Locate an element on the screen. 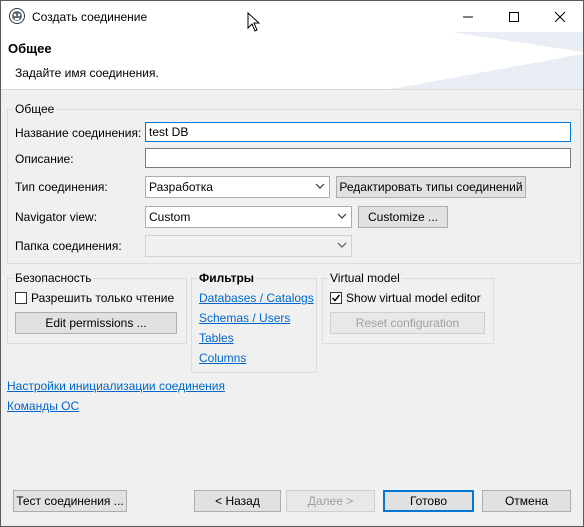 The width and height of the screenshot is (584, 527). reset-configuration-button: Reset configuration is located at coordinates (407, 323).